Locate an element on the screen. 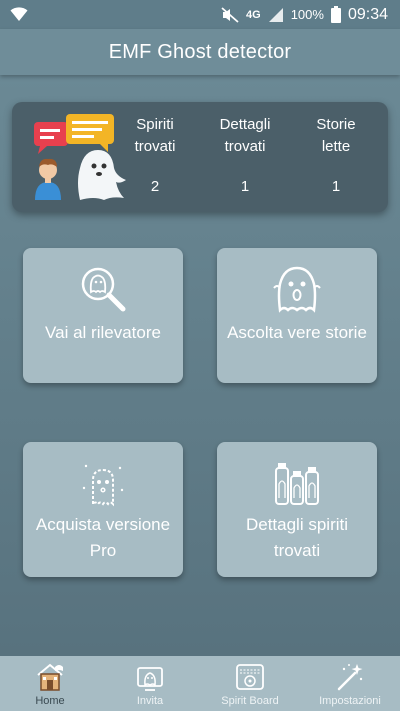 The image size is (400, 711). nav-item-home: Home is located at coordinates (50, 683).